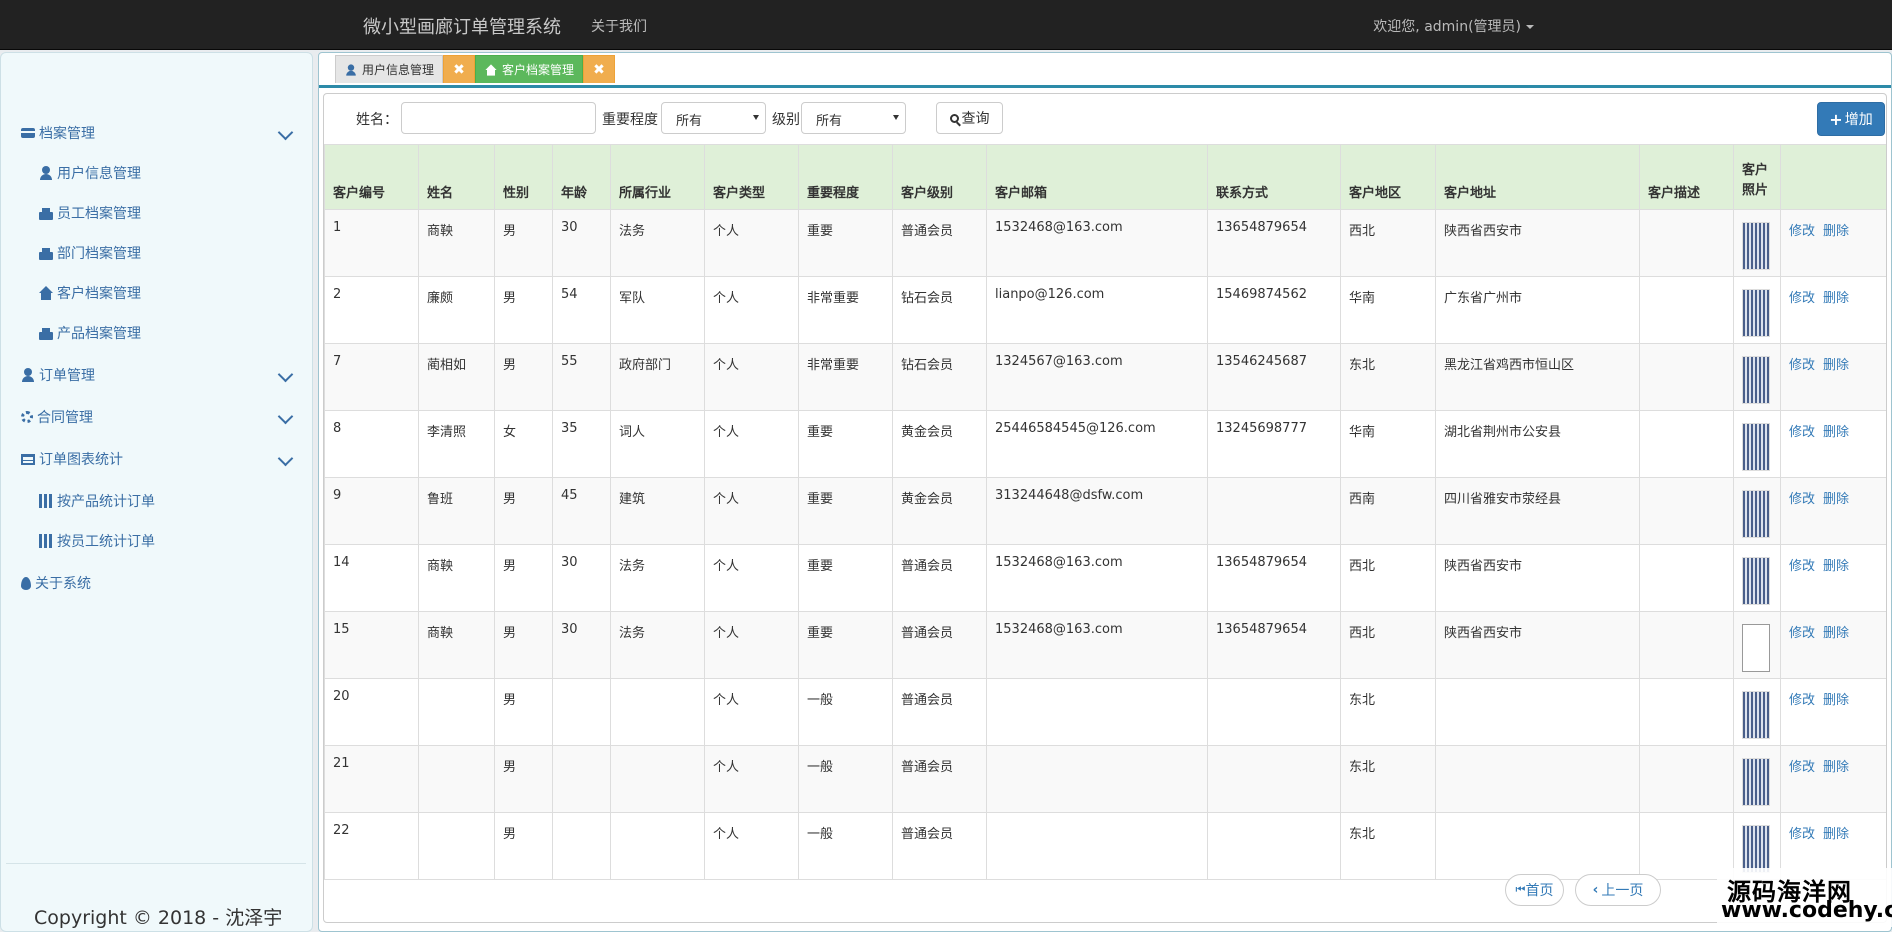  I want to click on table-cell: 1, so click(371, 243).